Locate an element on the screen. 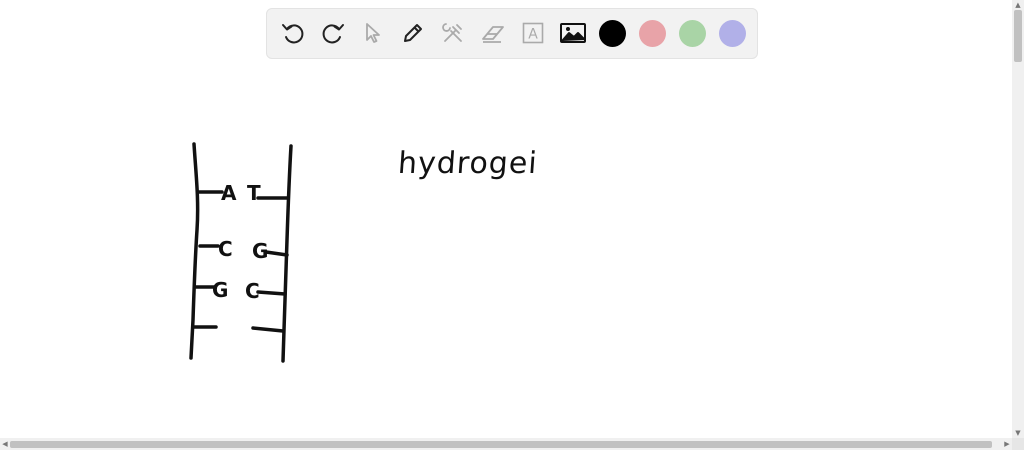  color-black-swatch is located at coordinates (612, 33).